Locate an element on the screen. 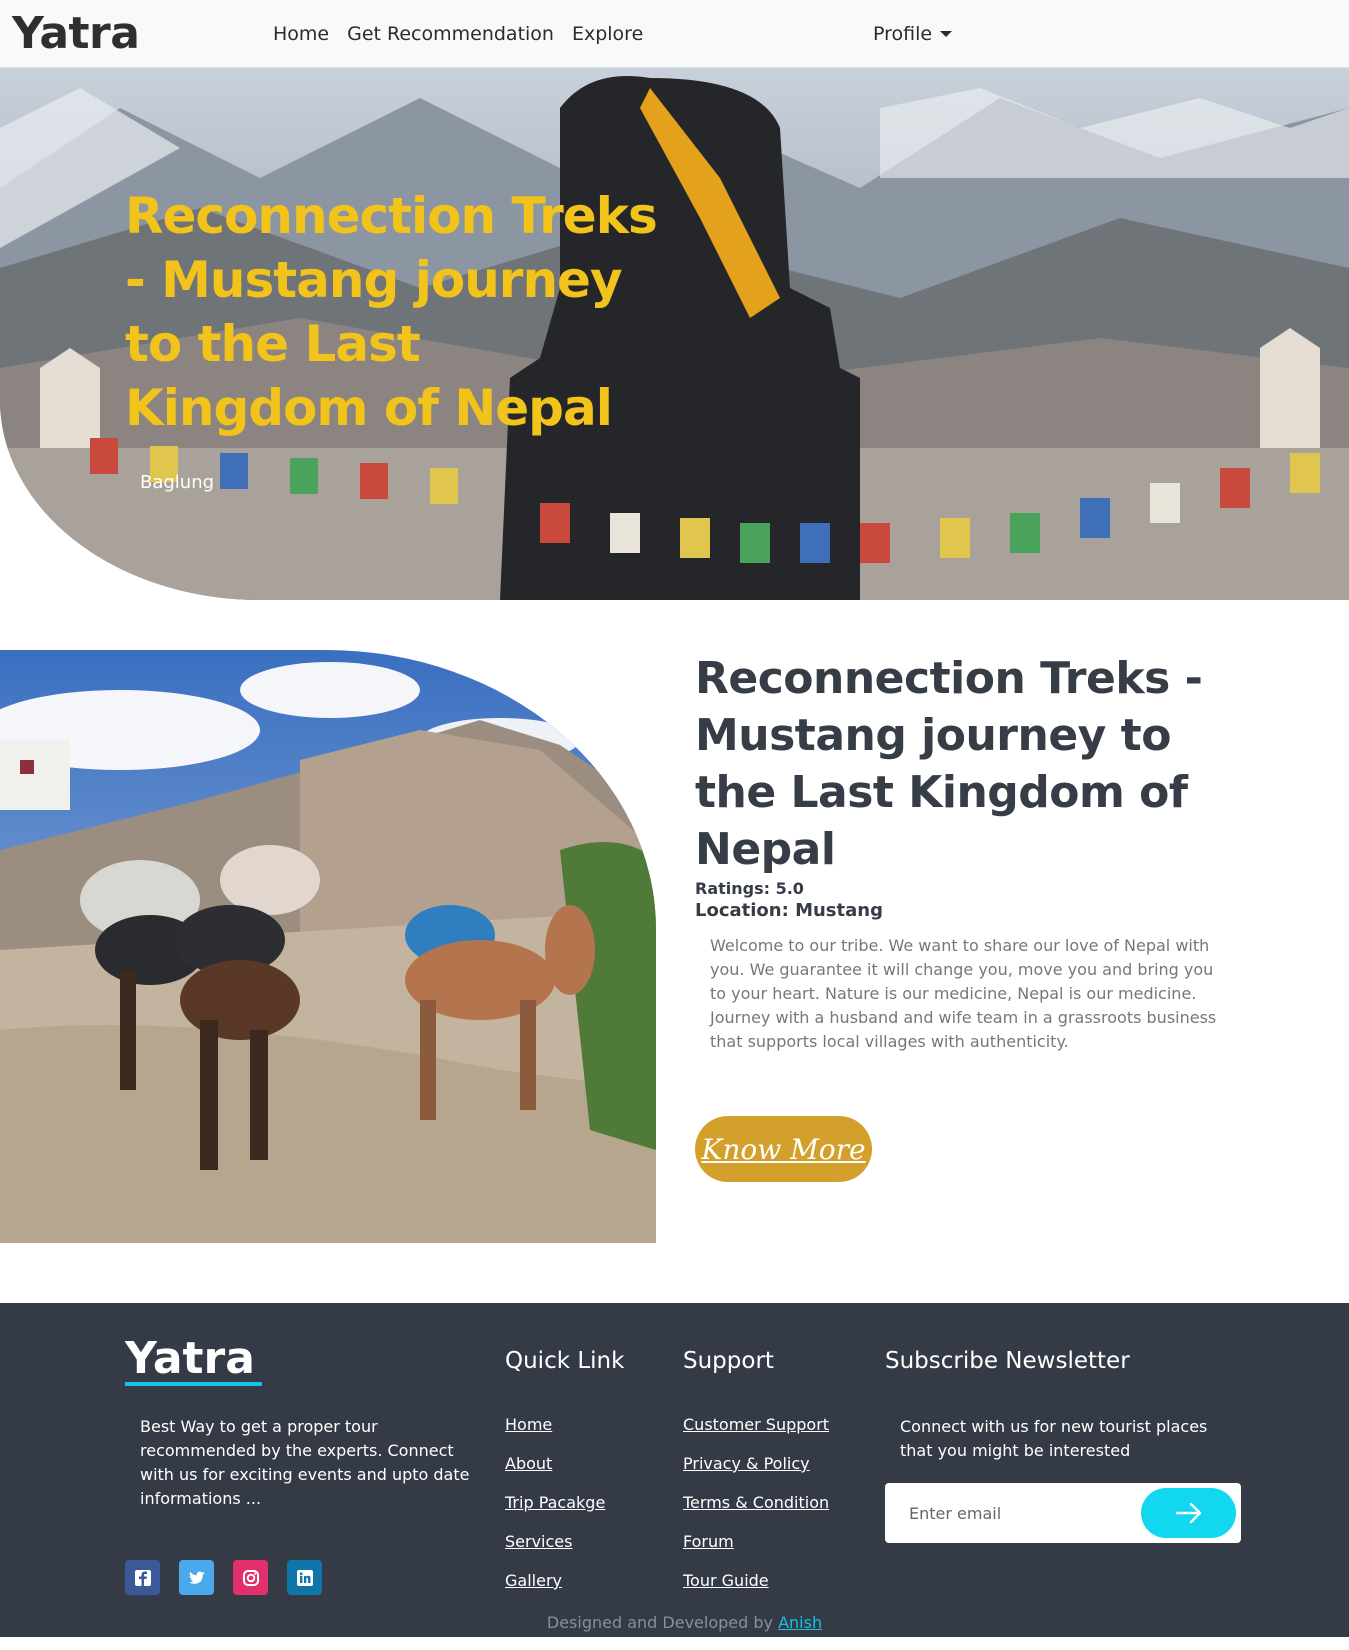  footer-services-link: Services is located at coordinates (555, 1542).